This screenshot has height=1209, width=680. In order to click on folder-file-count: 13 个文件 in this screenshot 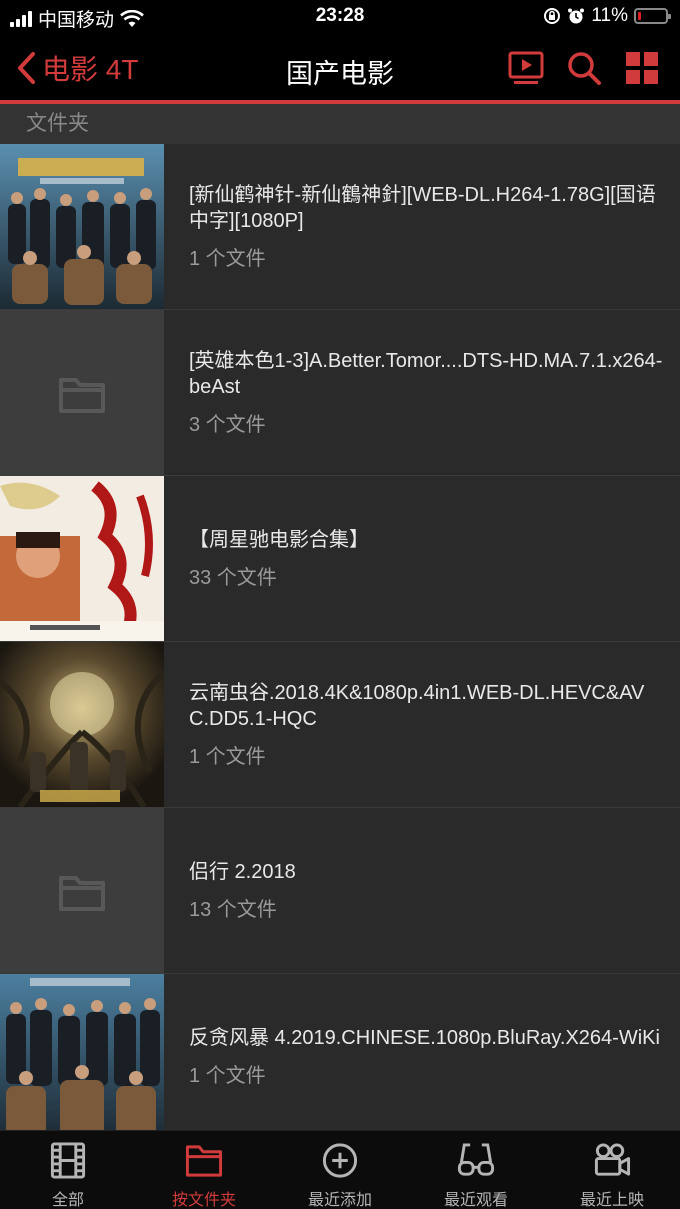, I will do `click(233, 910)`.